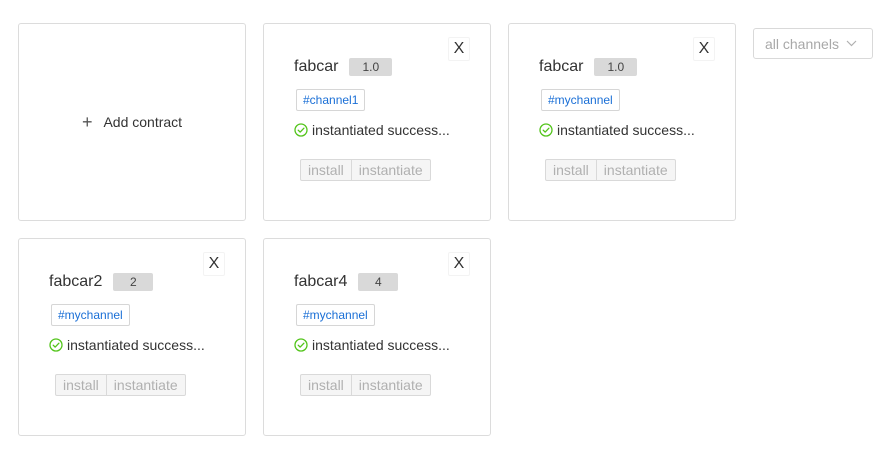  What do you see at coordinates (851, 43) in the screenshot?
I see `chevron-down-icon` at bounding box center [851, 43].